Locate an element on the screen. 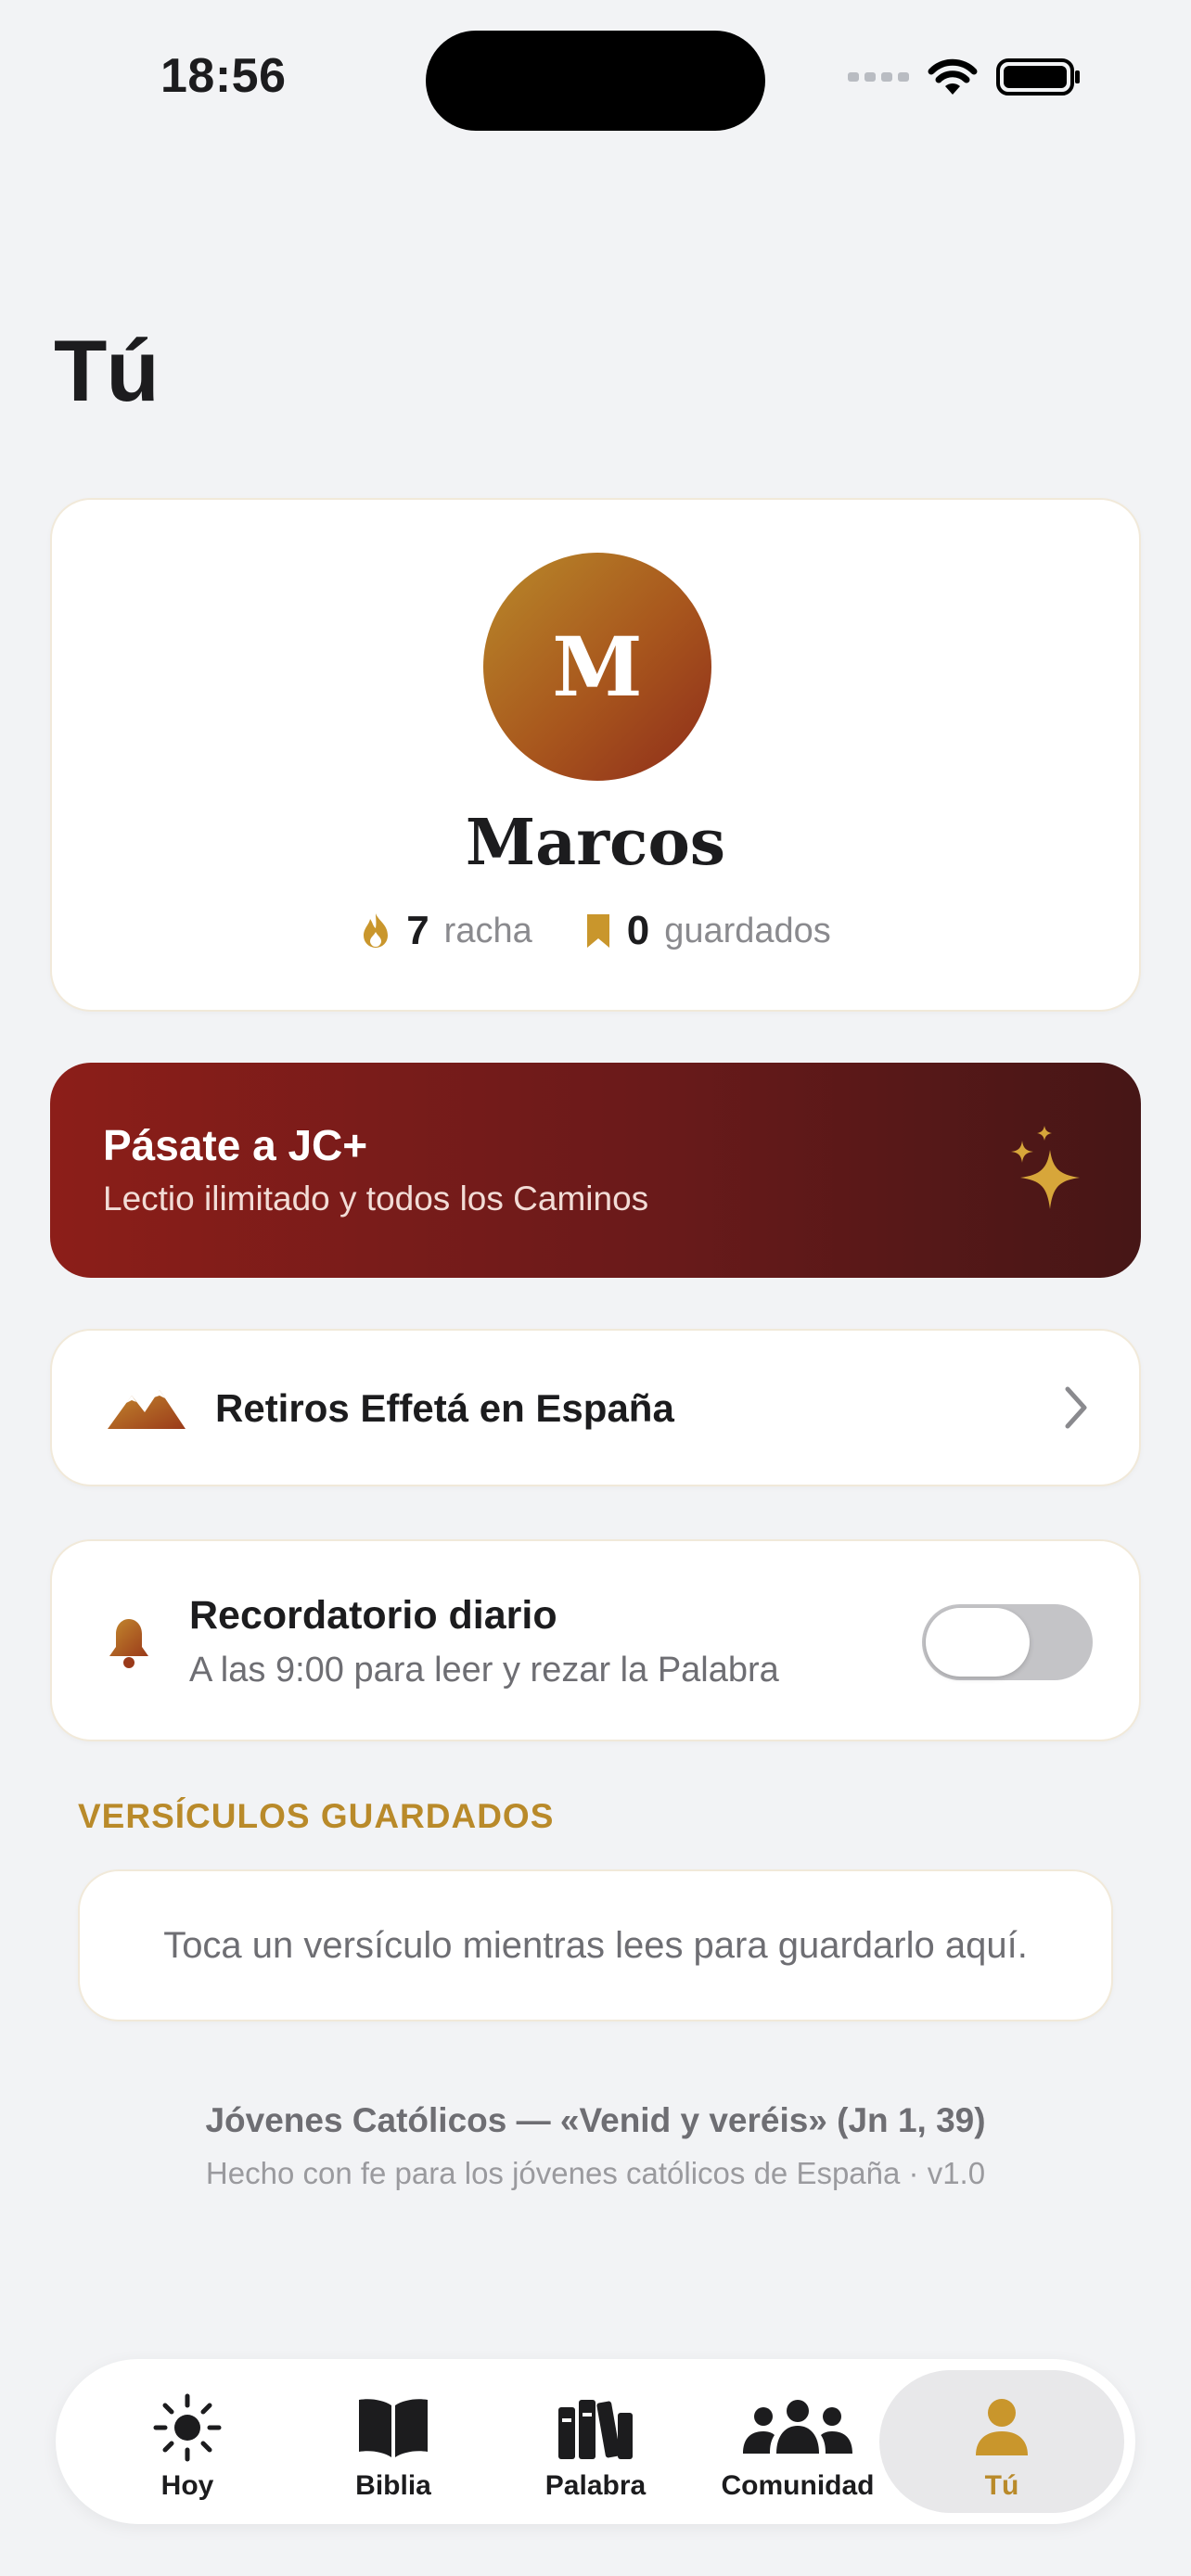  sparkles-icon is located at coordinates (1045, 1167).